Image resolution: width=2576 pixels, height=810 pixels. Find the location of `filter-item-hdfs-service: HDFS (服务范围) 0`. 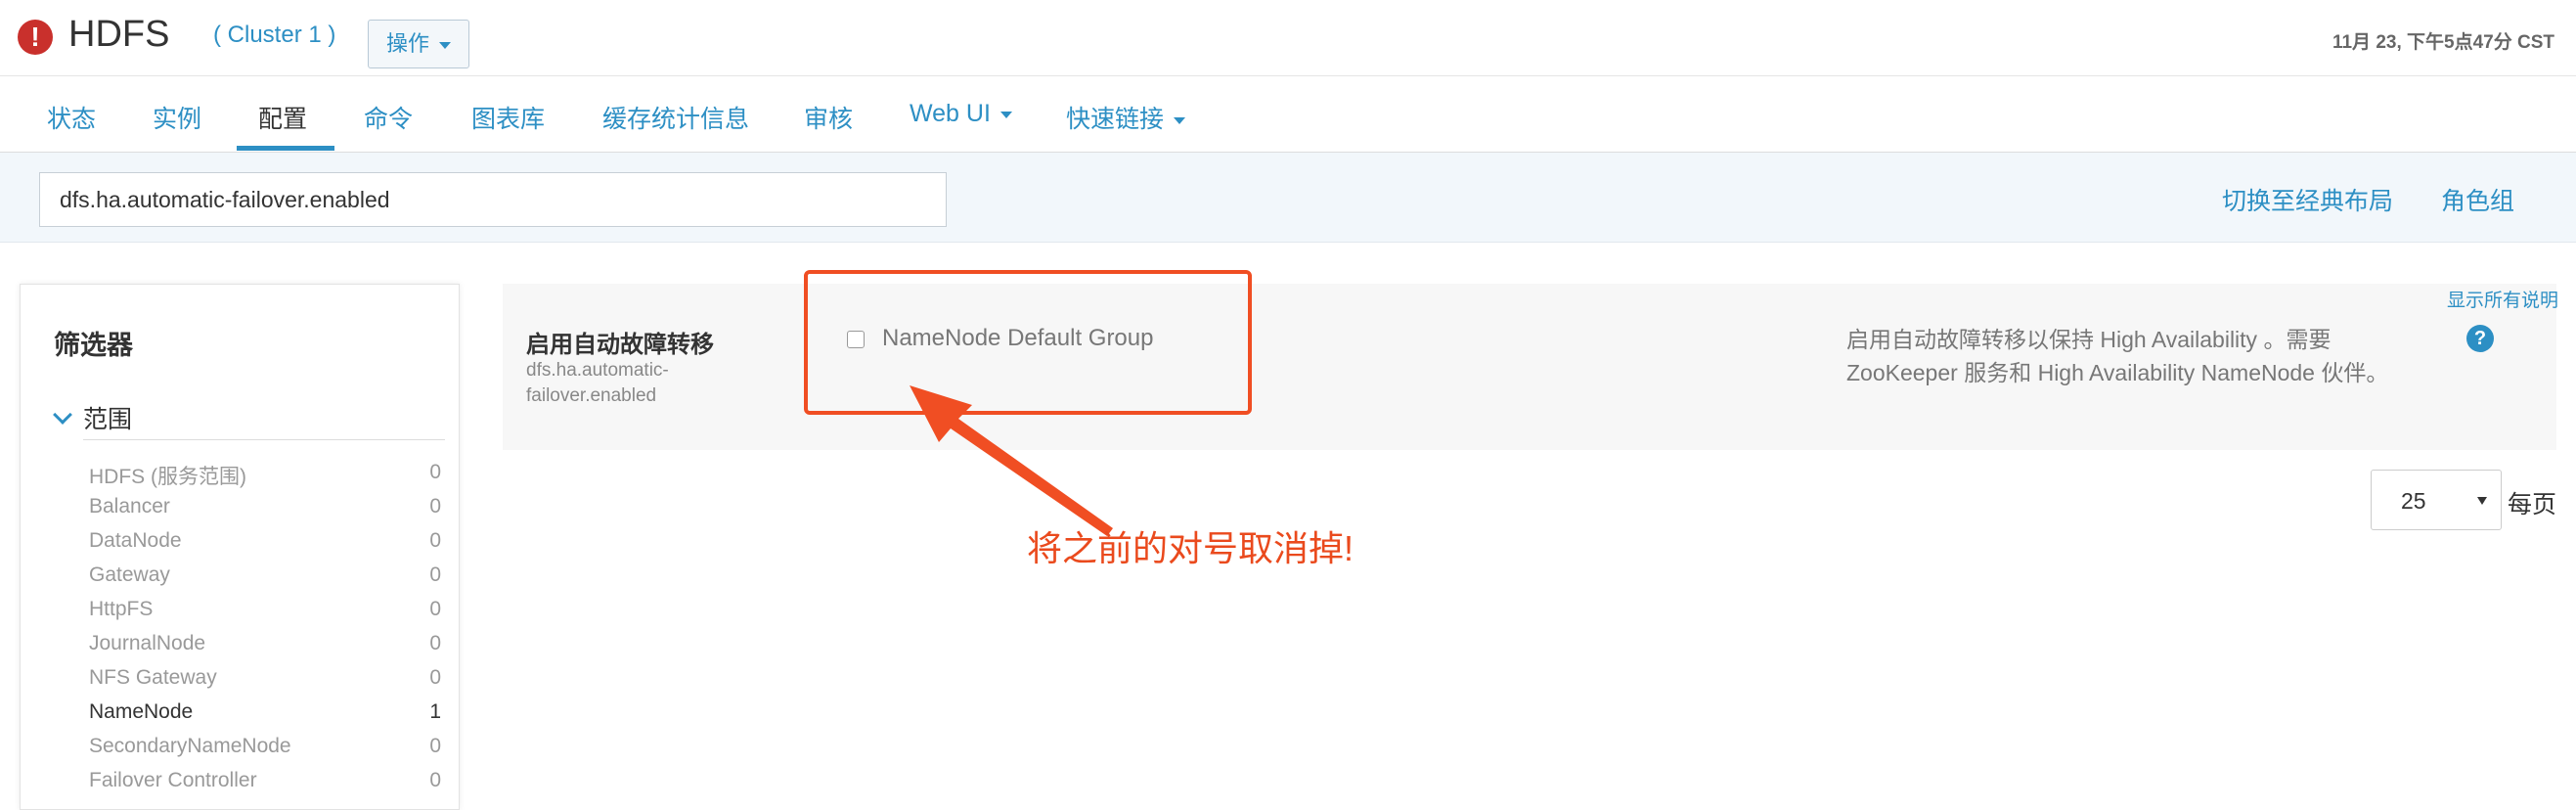

filter-item-hdfs-service: HDFS (服务范围) 0 is located at coordinates (265, 477).